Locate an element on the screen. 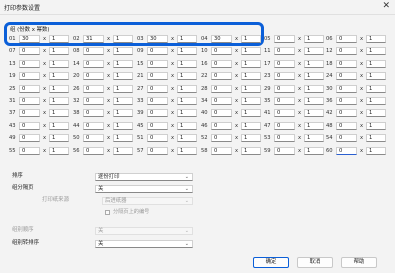  close-icon: ✕ is located at coordinates (386, 6).